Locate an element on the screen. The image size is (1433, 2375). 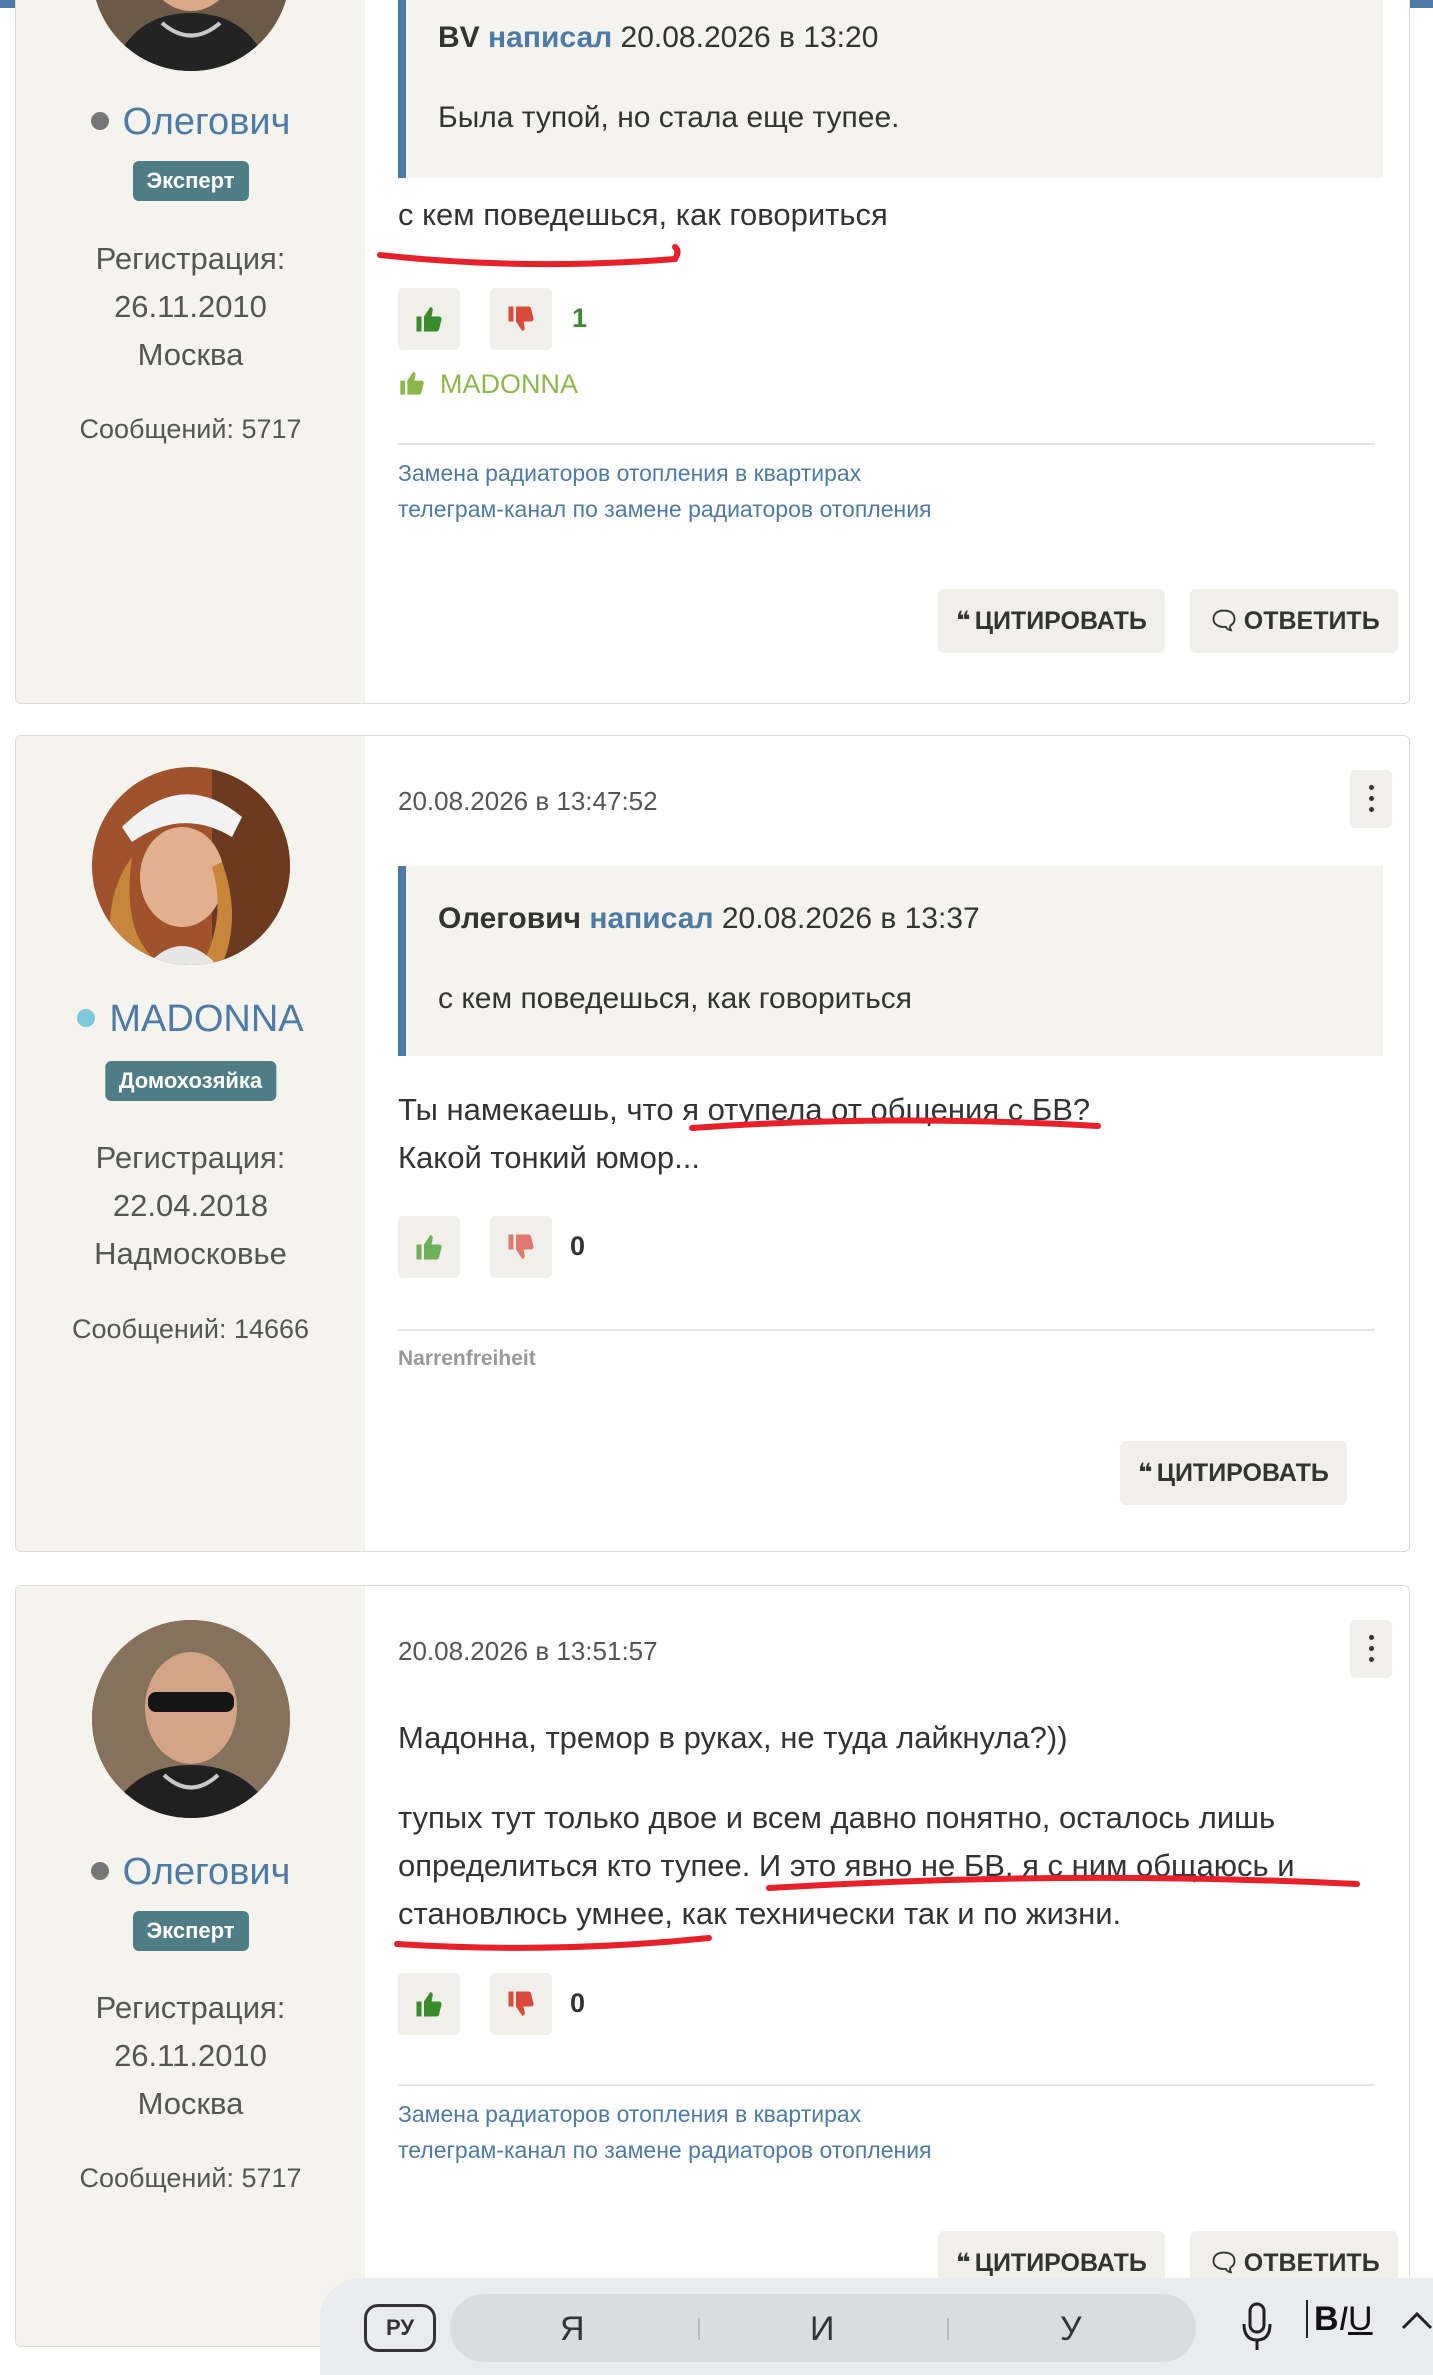
post-text: с кем поведешься, как говориться is located at coordinates (643, 214).